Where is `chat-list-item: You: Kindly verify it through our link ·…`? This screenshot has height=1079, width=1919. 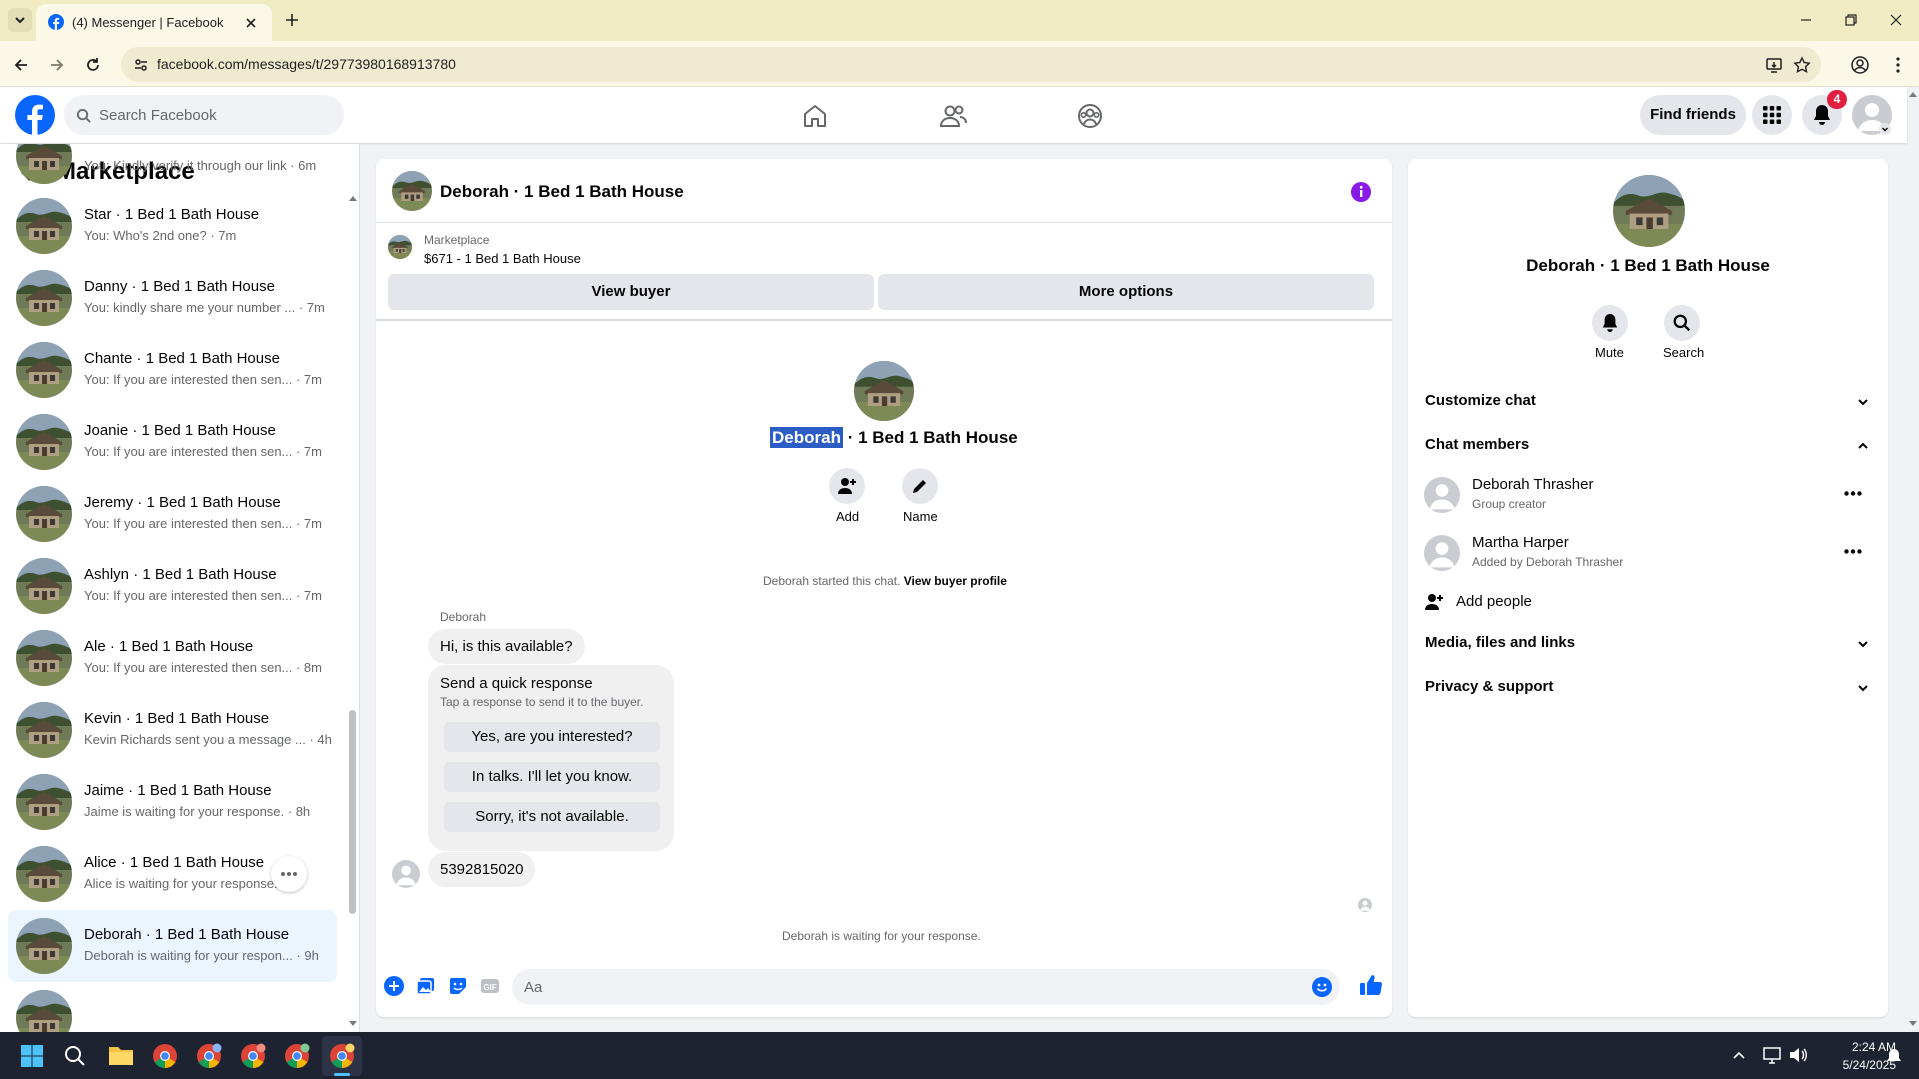
chat-list-item: You: Kindly verify it through our link ·… is located at coordinates (172, 168).